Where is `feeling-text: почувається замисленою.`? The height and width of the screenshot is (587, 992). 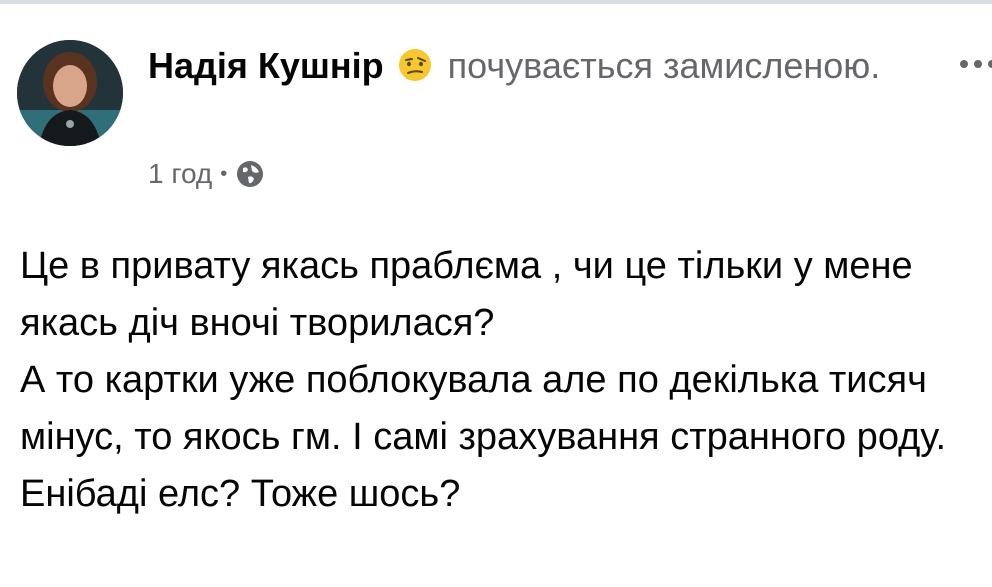 feeling-text: почувається замисленою. is located at coordinates (664, 65).